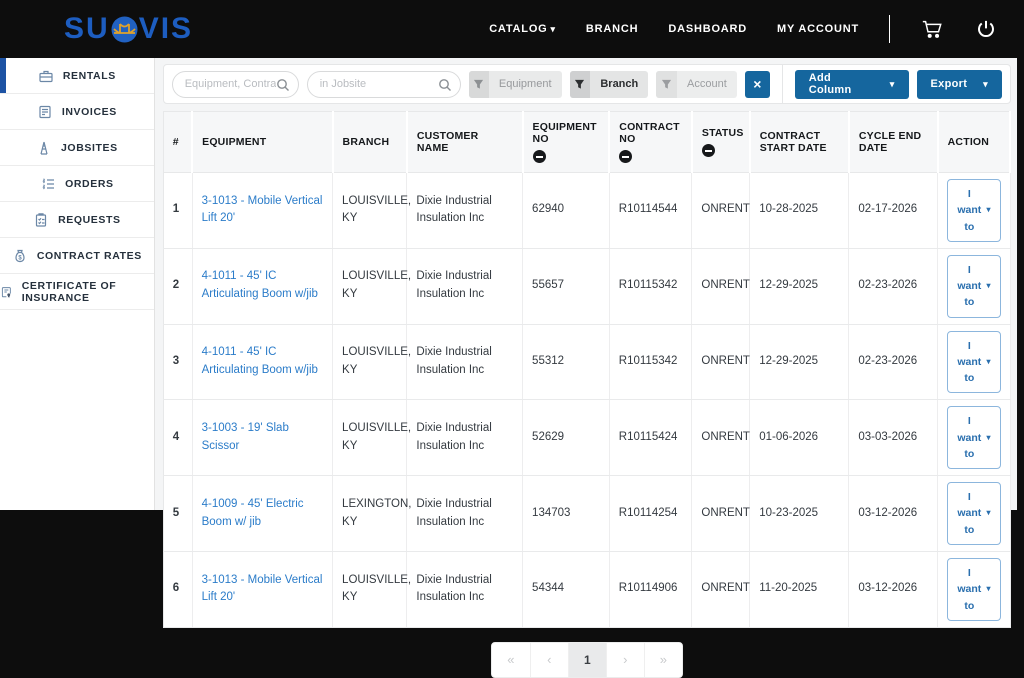 The image size is (1024, 678). I want to click on cart-icon, so click(932, 29).